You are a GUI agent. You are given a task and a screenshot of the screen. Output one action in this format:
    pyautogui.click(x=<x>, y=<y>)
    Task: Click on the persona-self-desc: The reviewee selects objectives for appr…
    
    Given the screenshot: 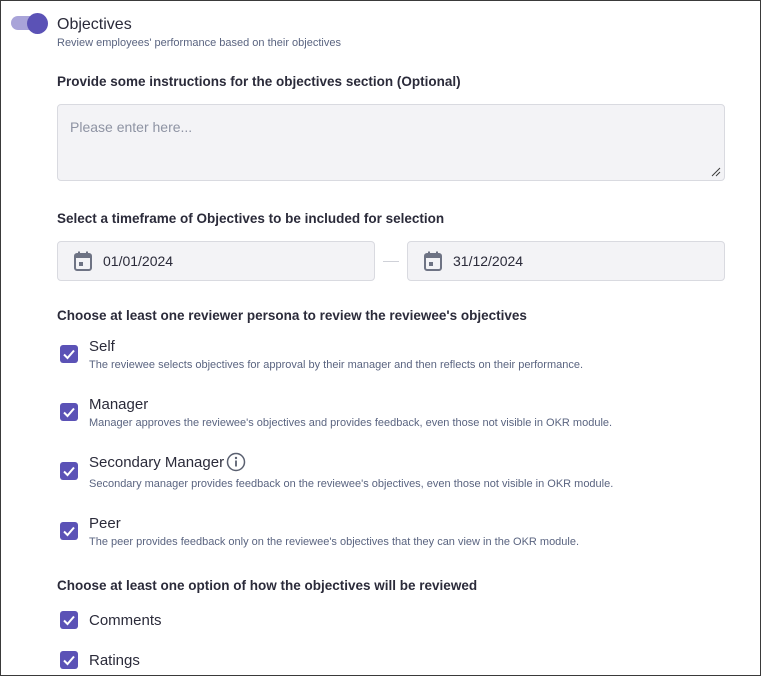 What is the action you would take?
    pyautogui.click(x=336, y=365)
    